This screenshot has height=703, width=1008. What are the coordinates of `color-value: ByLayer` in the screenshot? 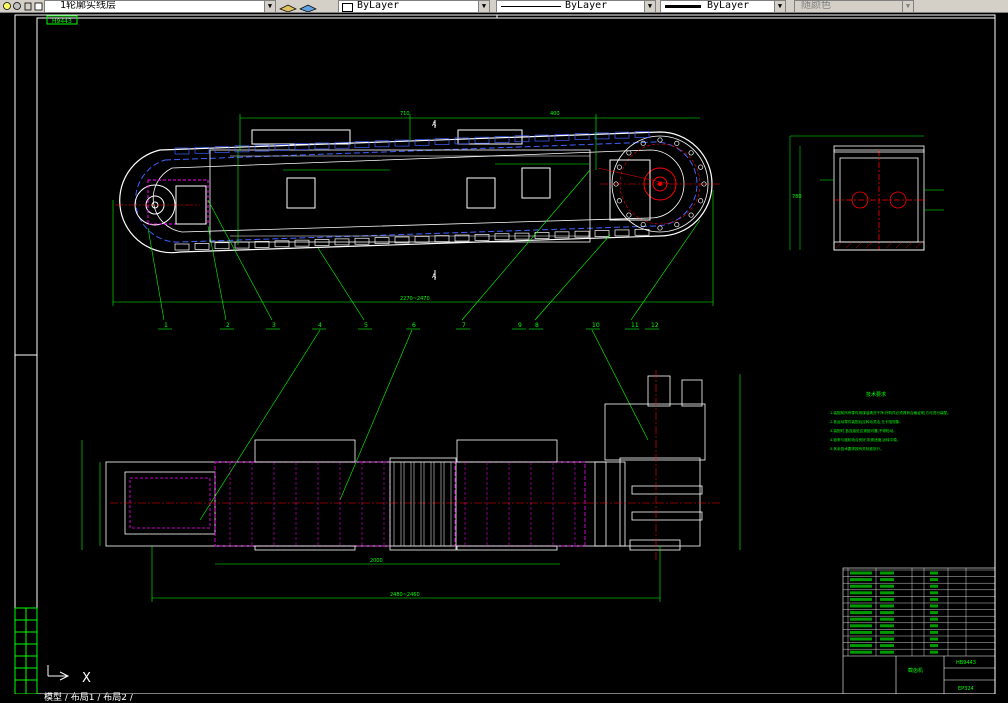 It's located at (378, 5).